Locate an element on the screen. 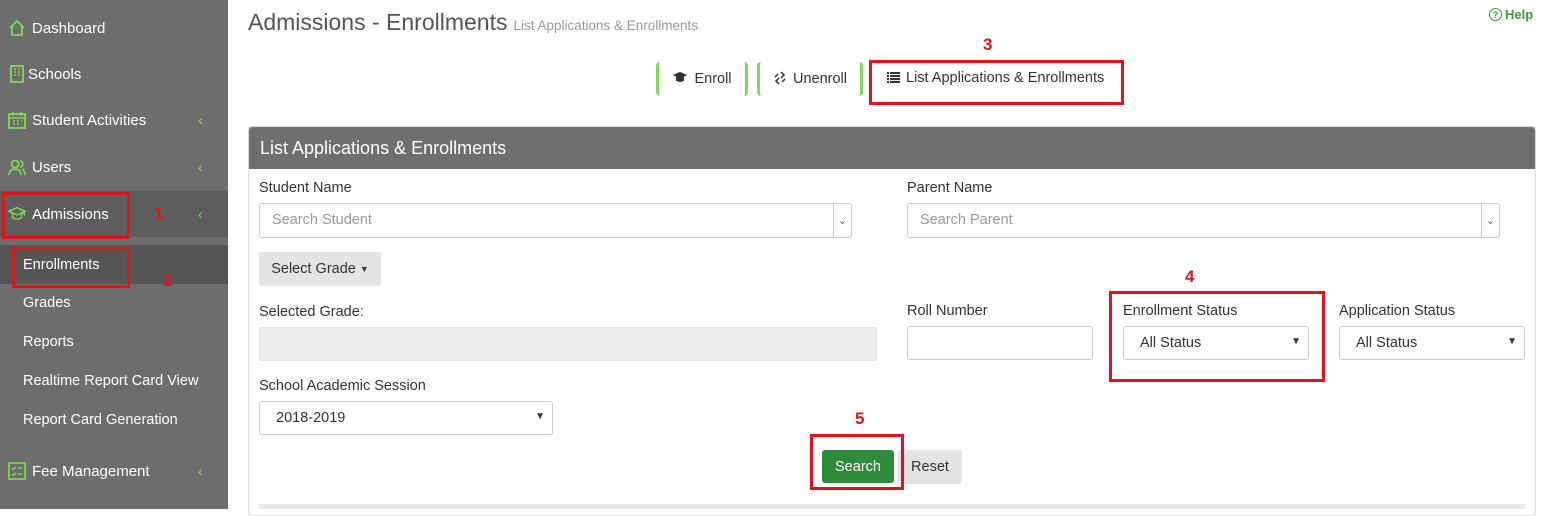  session-value: 2018-2019 is located at coordinates (311, 418).